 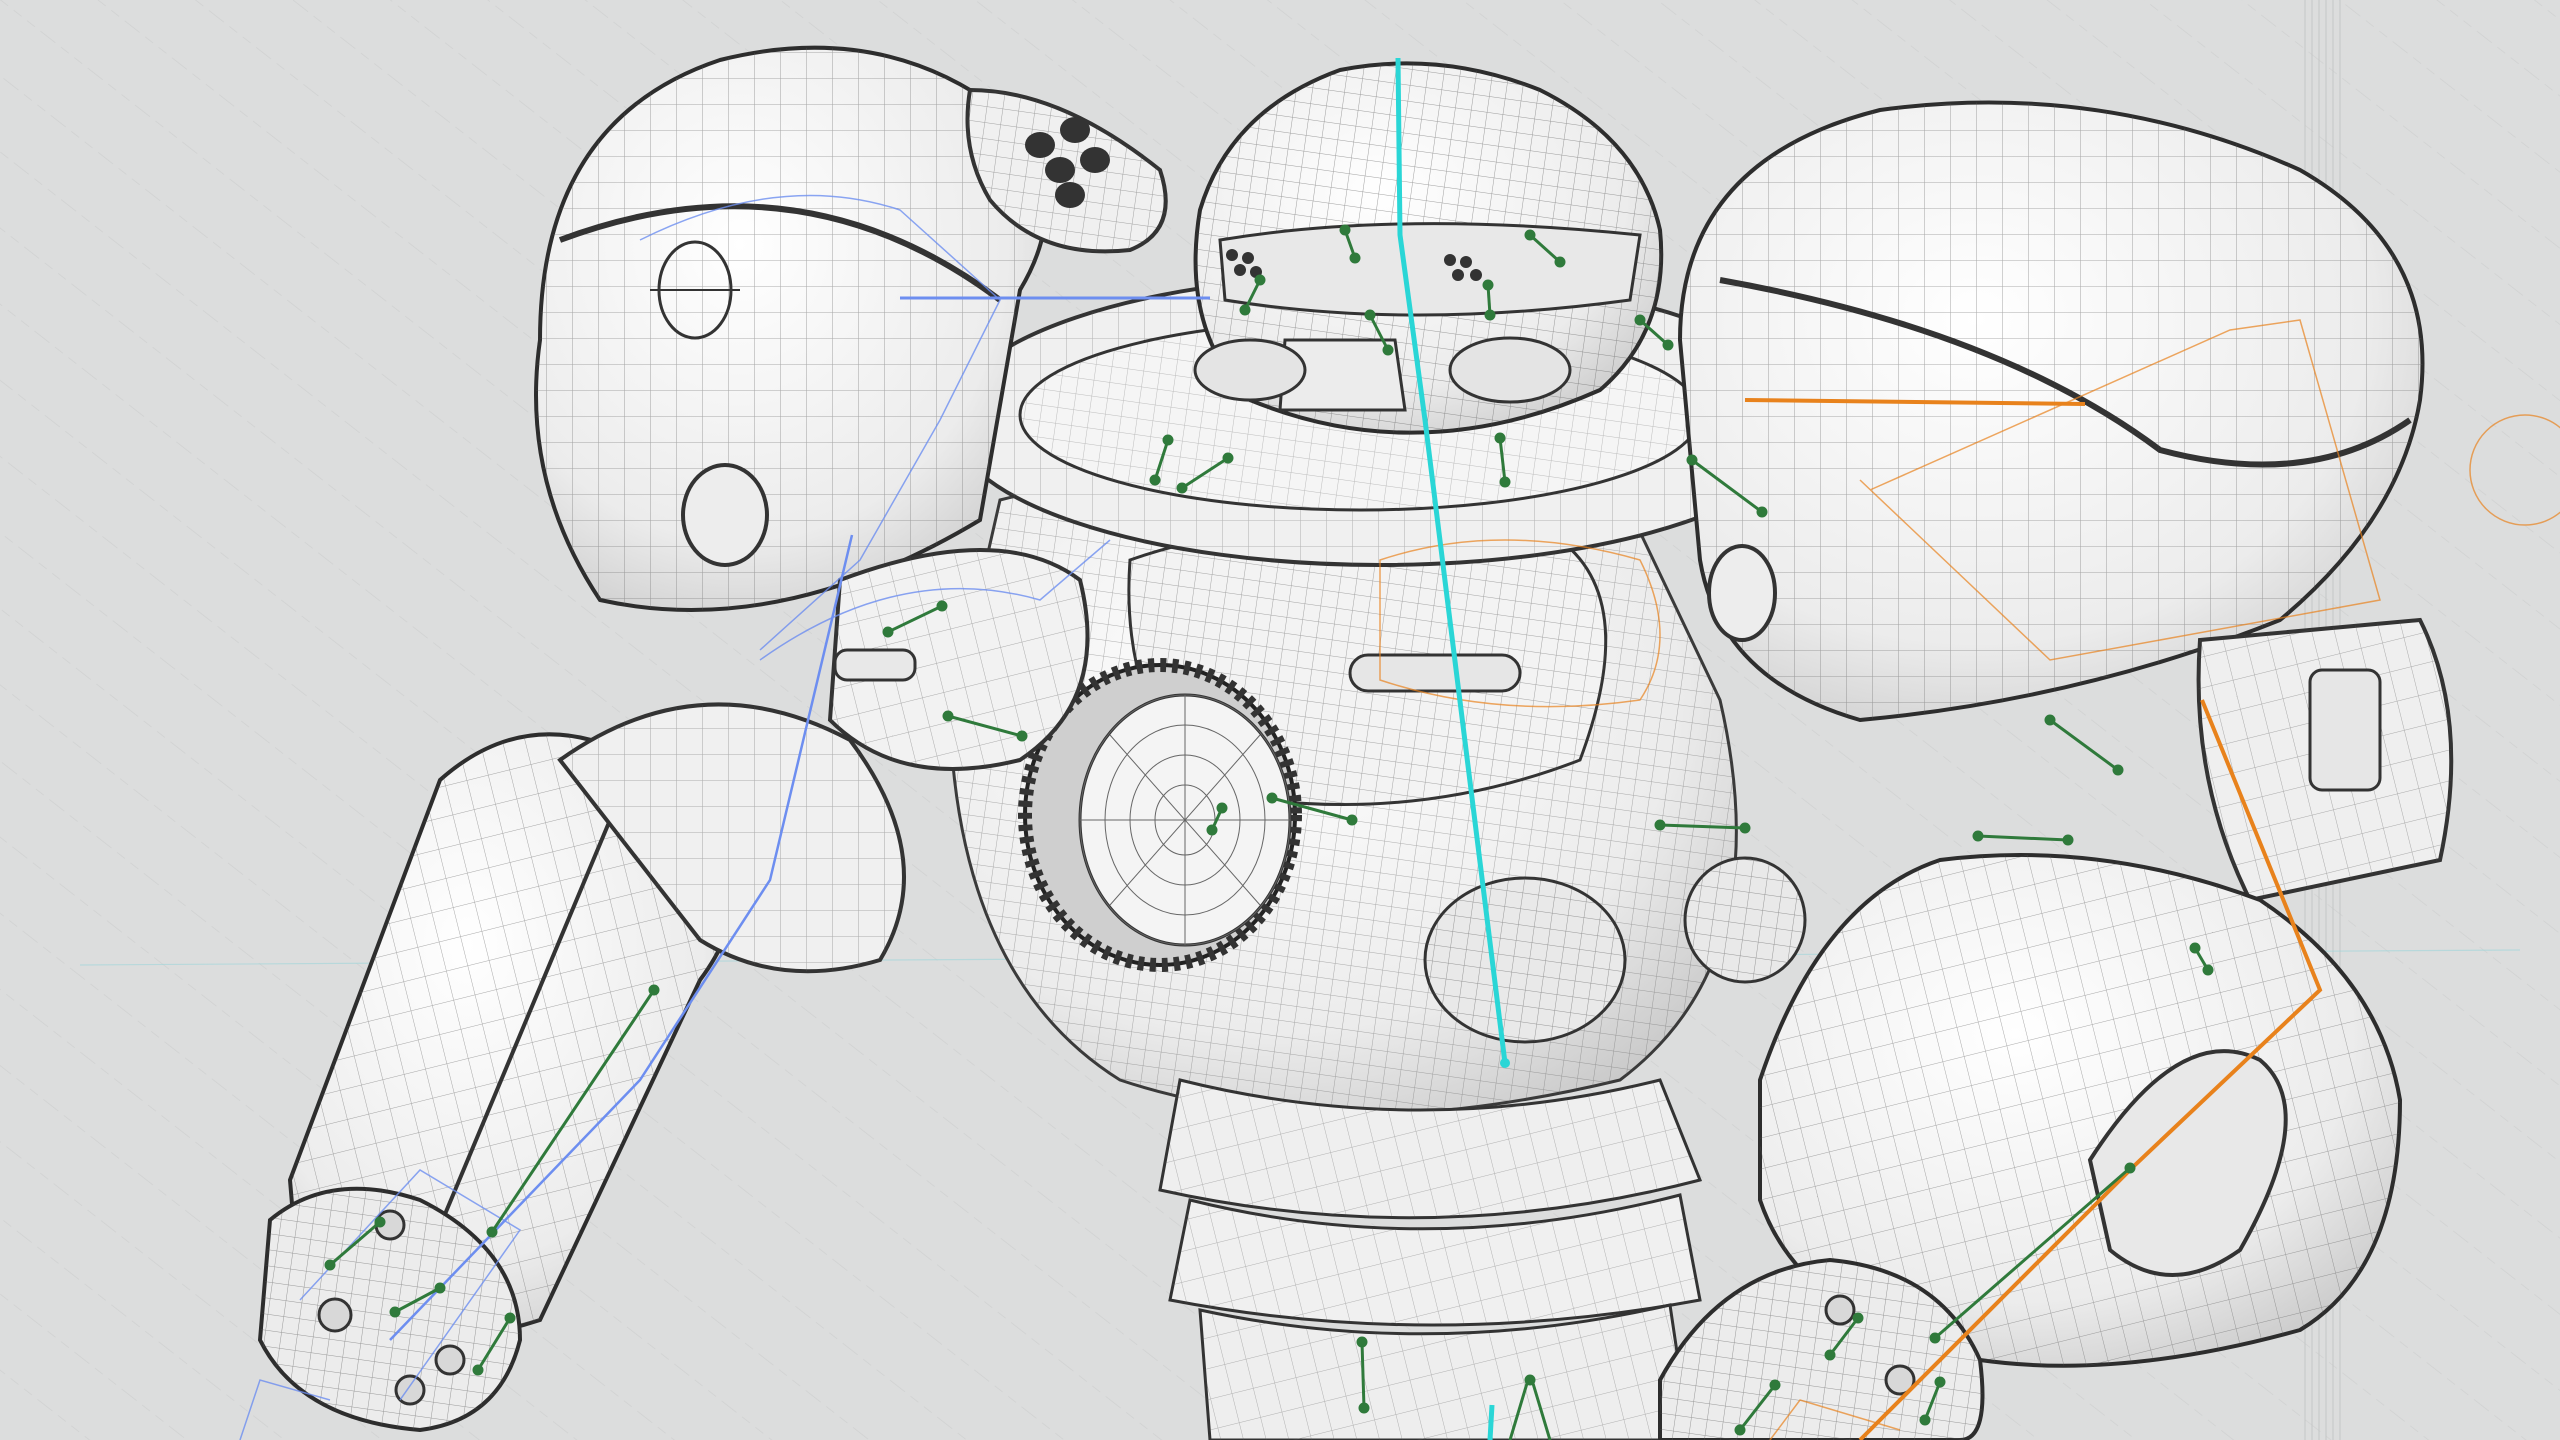 I want to click on cheek-right, so click(x=1510, y=370).